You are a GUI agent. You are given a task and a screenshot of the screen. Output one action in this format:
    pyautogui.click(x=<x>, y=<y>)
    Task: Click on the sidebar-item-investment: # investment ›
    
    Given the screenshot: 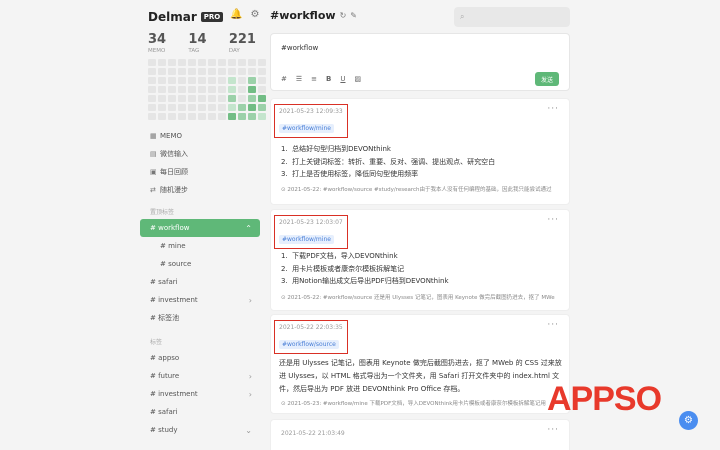 What is the action you would take?
    pyautogui.click(x=200, y=300)
    